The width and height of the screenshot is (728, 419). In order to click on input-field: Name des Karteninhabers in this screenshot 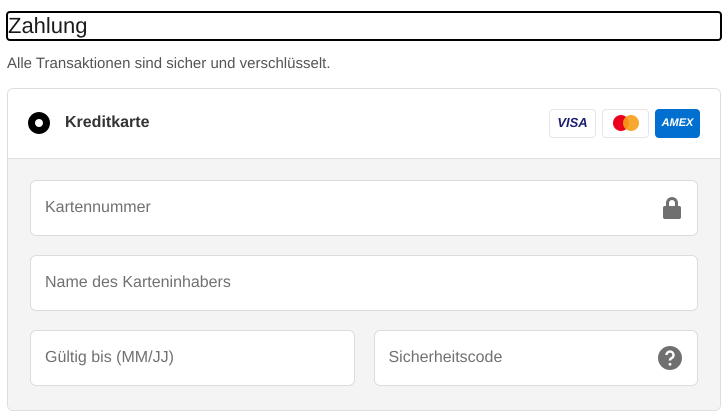, I will do `click(364, 282)`.